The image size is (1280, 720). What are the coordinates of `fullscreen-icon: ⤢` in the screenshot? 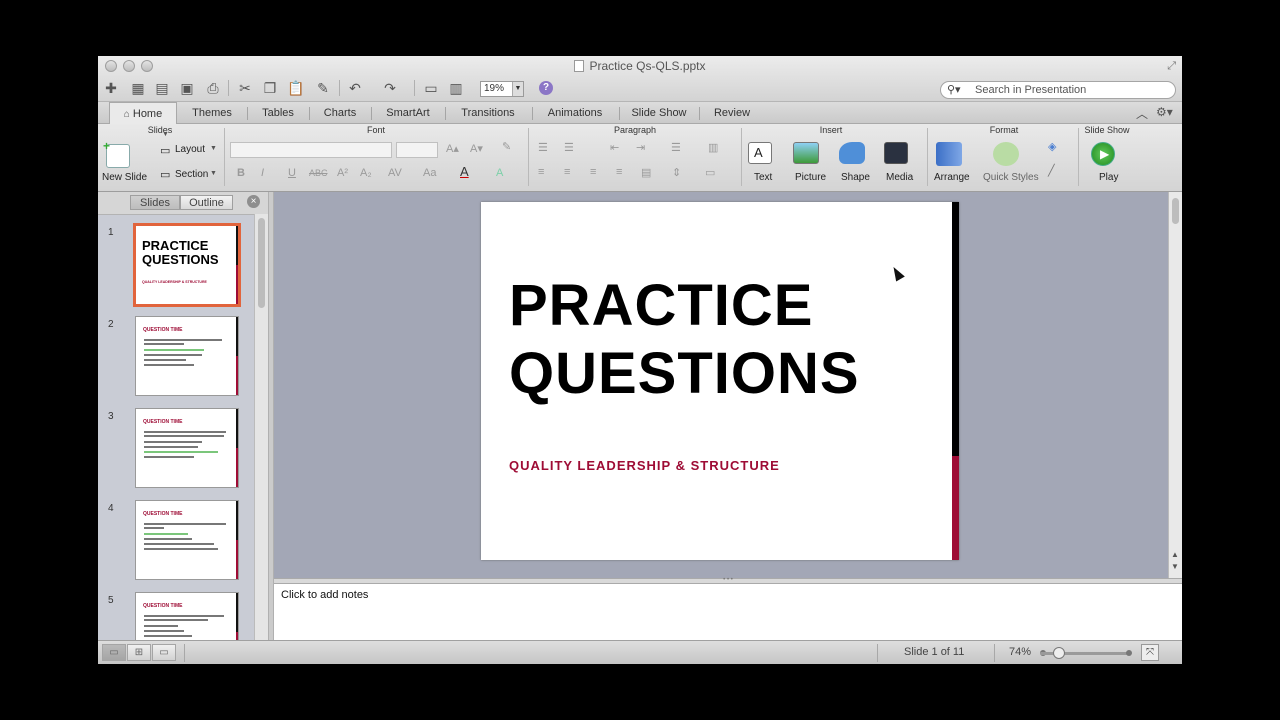 It's located at (1171, 66).